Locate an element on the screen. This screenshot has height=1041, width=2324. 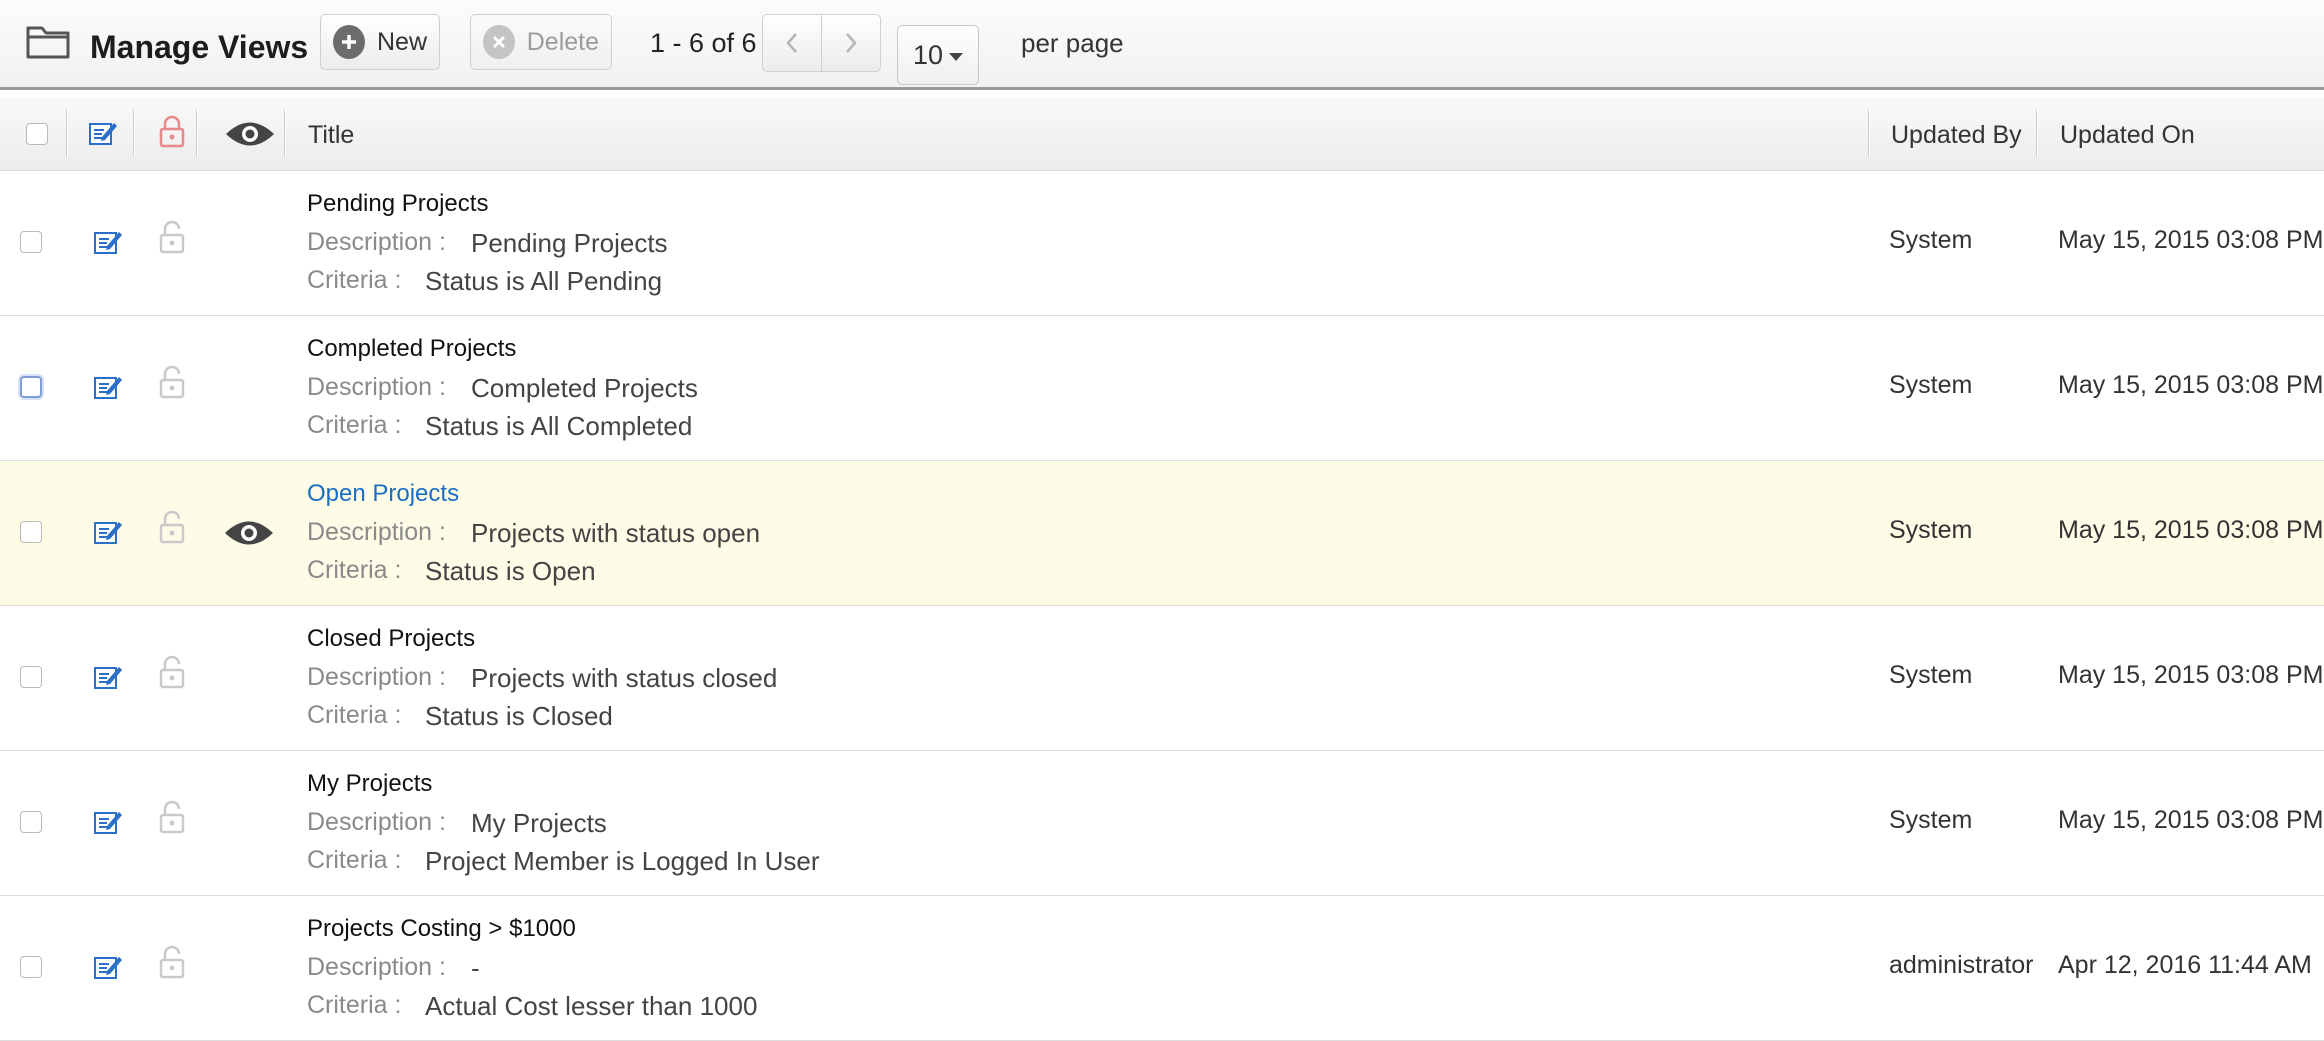
caret-down-icon is located at coordinates (956, 56).